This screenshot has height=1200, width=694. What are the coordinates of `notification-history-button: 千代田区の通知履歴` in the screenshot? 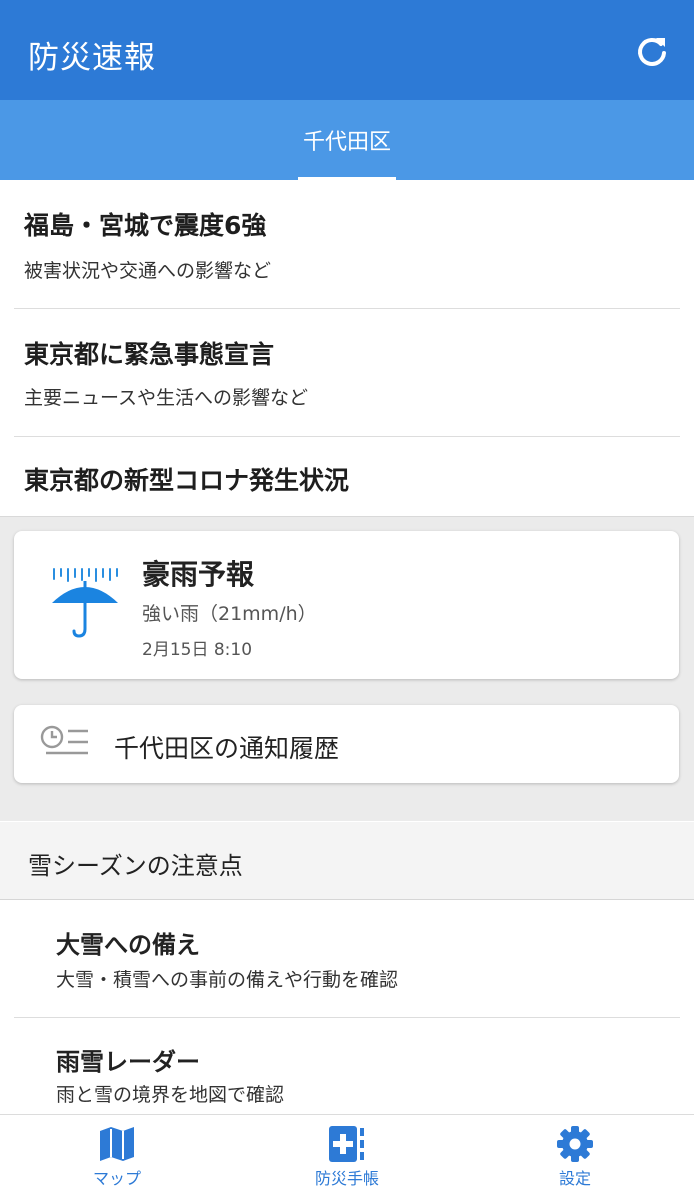 It's located at (346, 744).